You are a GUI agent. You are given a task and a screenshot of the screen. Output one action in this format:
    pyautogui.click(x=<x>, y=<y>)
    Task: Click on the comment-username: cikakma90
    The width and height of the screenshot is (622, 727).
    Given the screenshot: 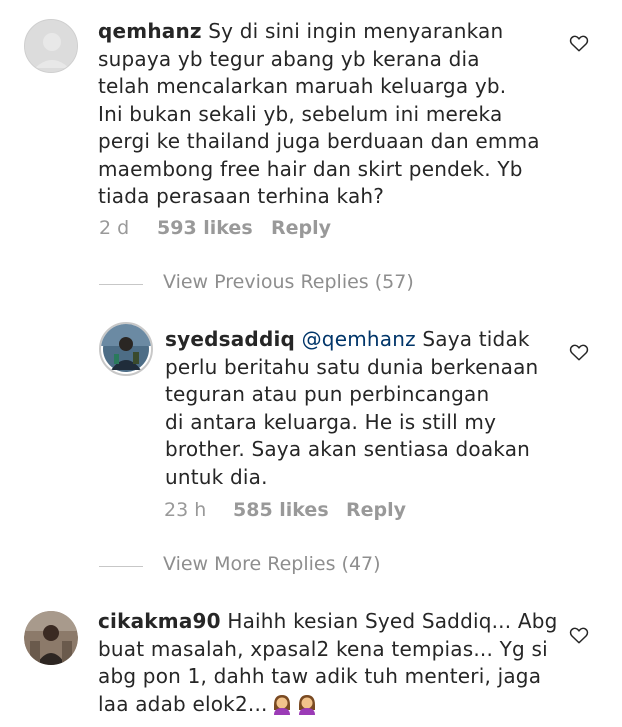 What is the action you would take?
    pyautogui.click(x=159, y=621)
    